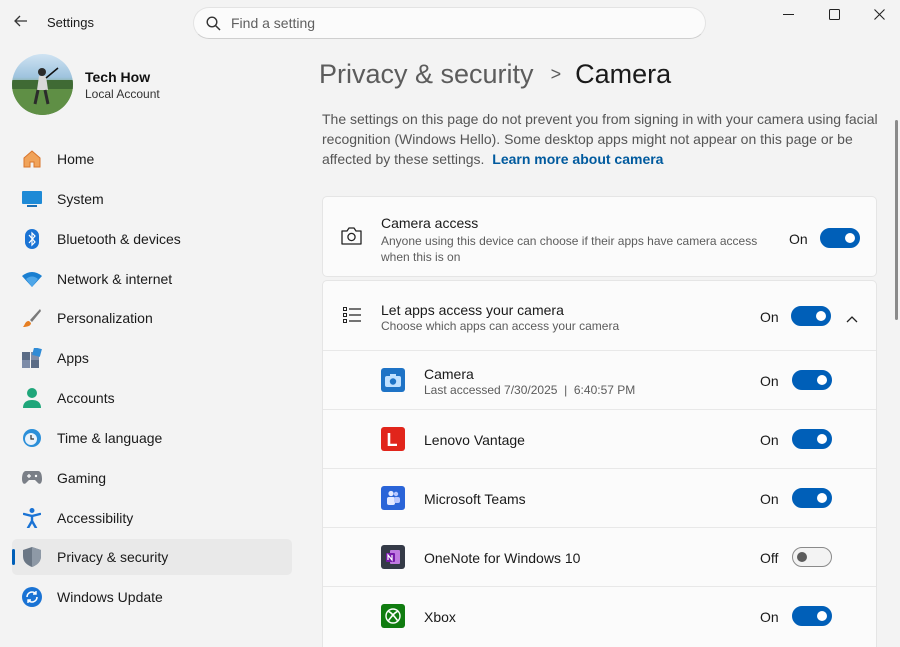  What do you see at coordinates (352, 318) in the screenshot?
I see `list-icon` at bounding box center [352, 318].